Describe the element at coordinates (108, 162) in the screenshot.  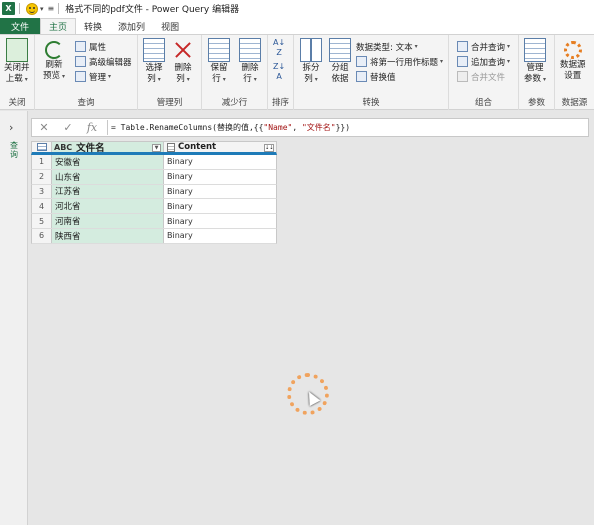
I see `cell-filename: 安徽省` at that location.